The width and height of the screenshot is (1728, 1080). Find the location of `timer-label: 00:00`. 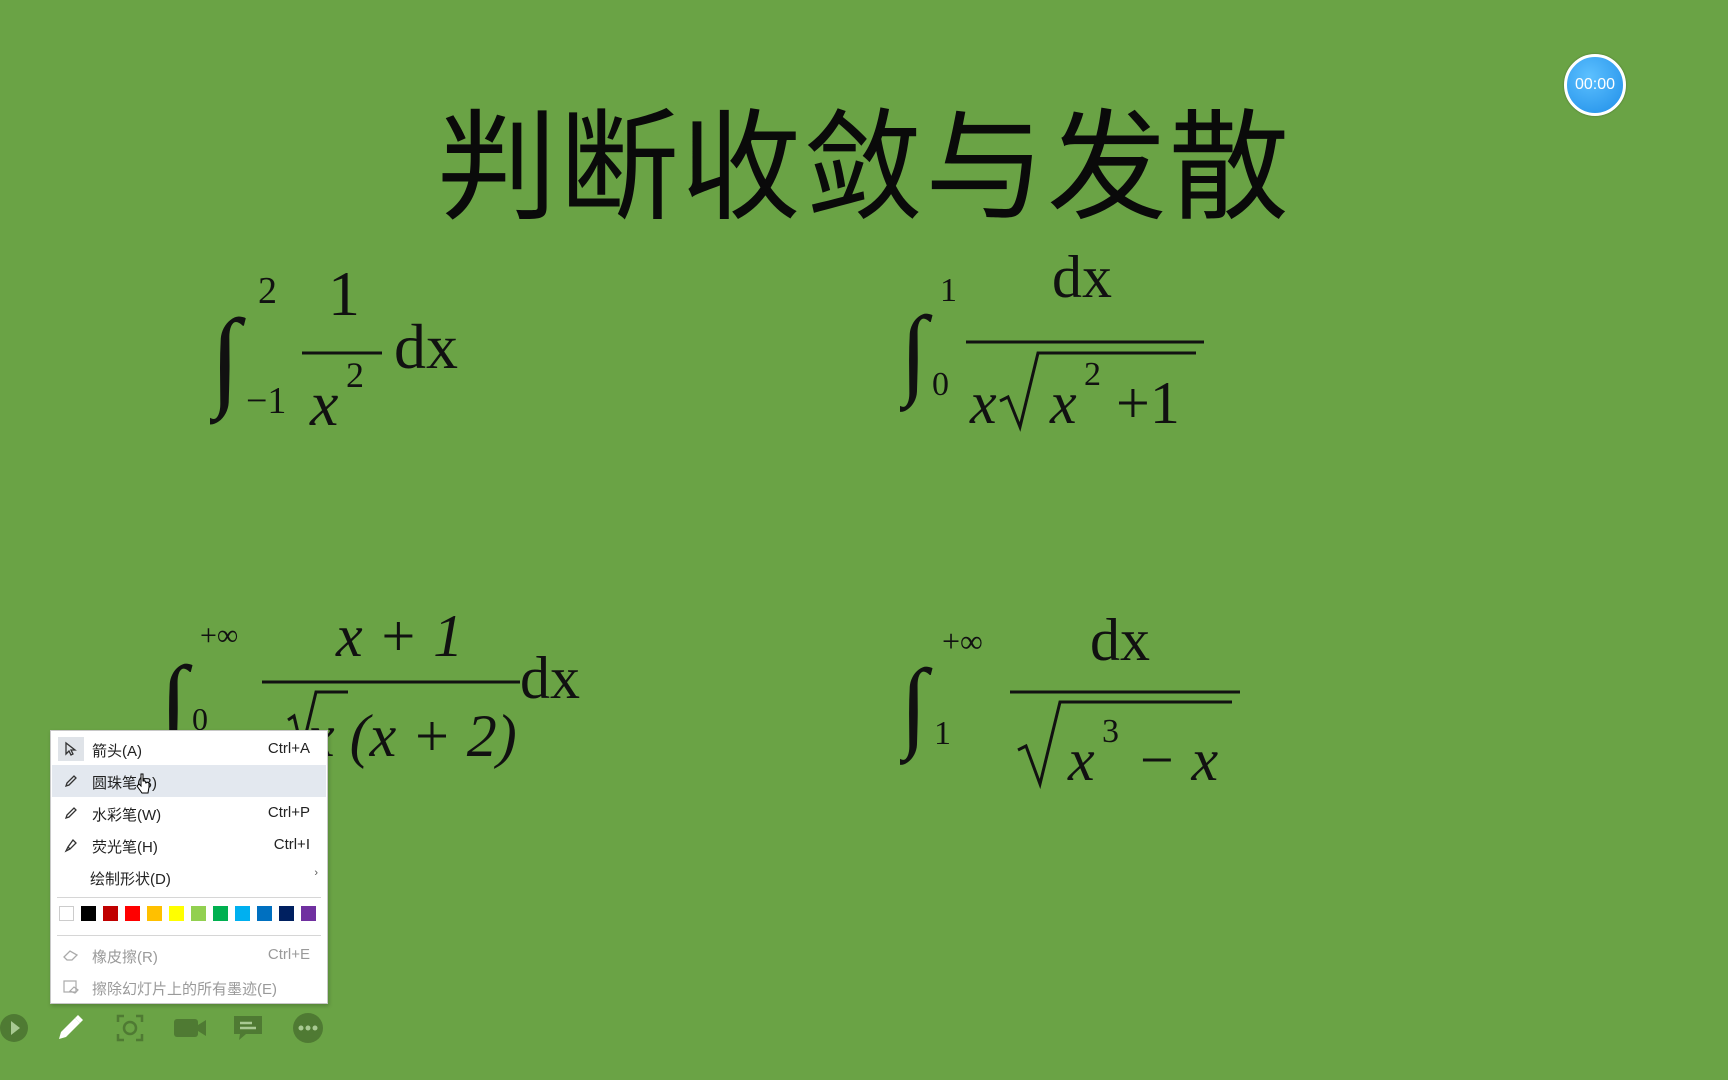

timer-label: 00:00 is located at coordinates (1595, 84).